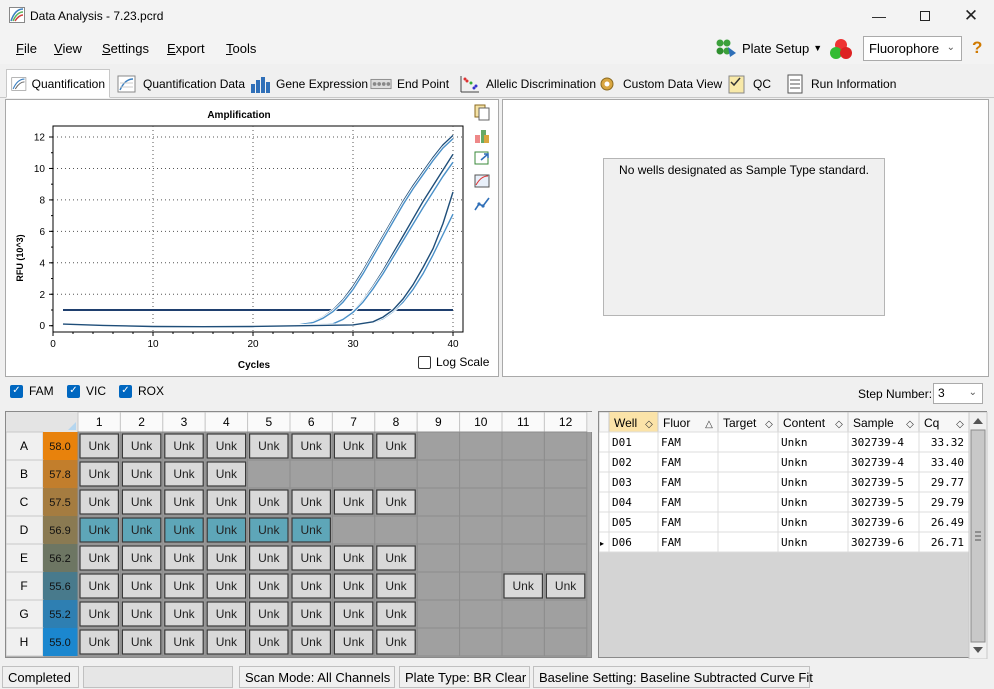  I want to click on step-number-value: 3, so click(941, 393).